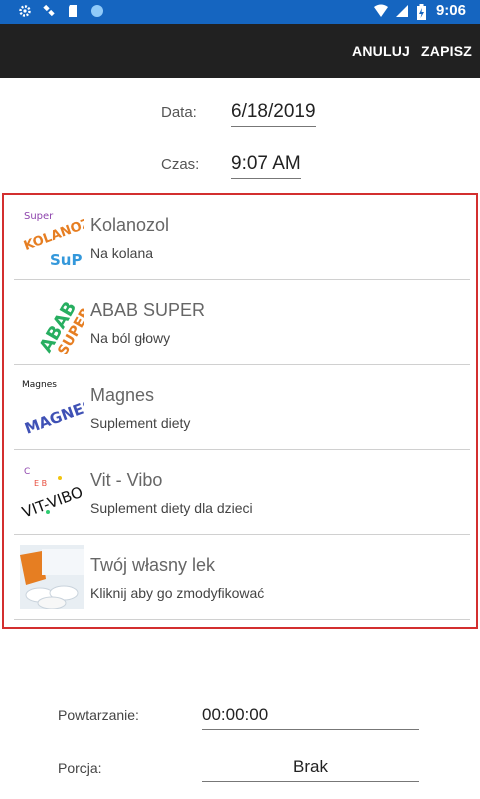  What do you see at coordinates (242, 237) in the screenshot?
I see `list-item: Super KOLANOZOL SuP Kolanozol Na kolana` at bounding box center [242, 237].